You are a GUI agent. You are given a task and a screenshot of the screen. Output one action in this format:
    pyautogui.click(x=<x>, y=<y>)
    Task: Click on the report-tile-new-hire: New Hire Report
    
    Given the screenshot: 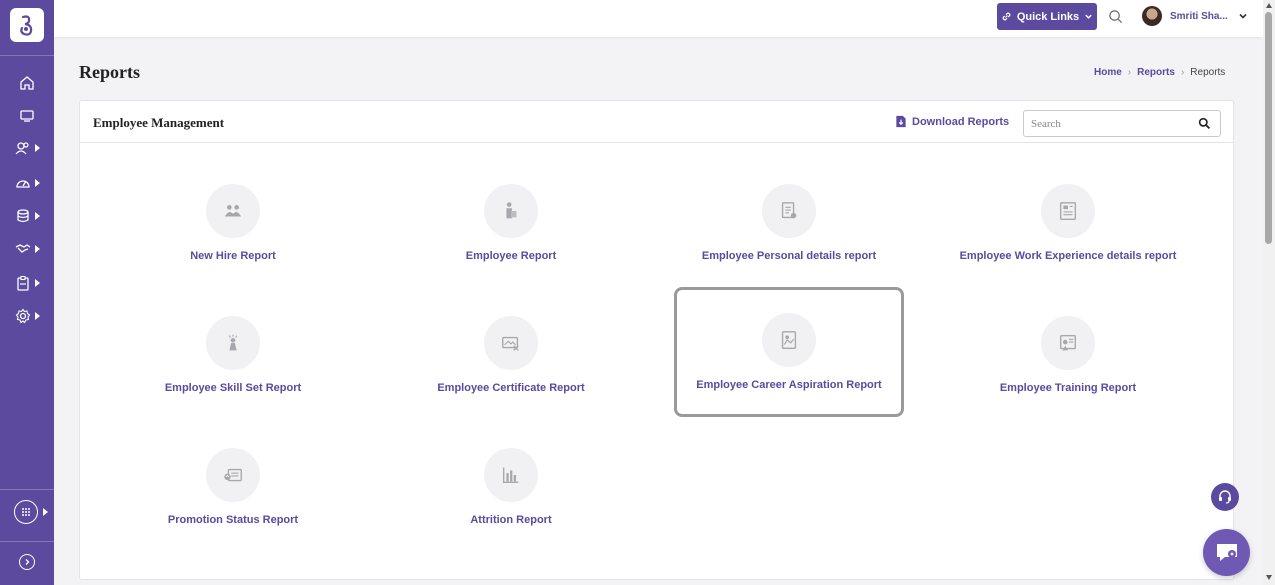 What is the action you would take?
    pyautogui.click(x=233, y=223)
    